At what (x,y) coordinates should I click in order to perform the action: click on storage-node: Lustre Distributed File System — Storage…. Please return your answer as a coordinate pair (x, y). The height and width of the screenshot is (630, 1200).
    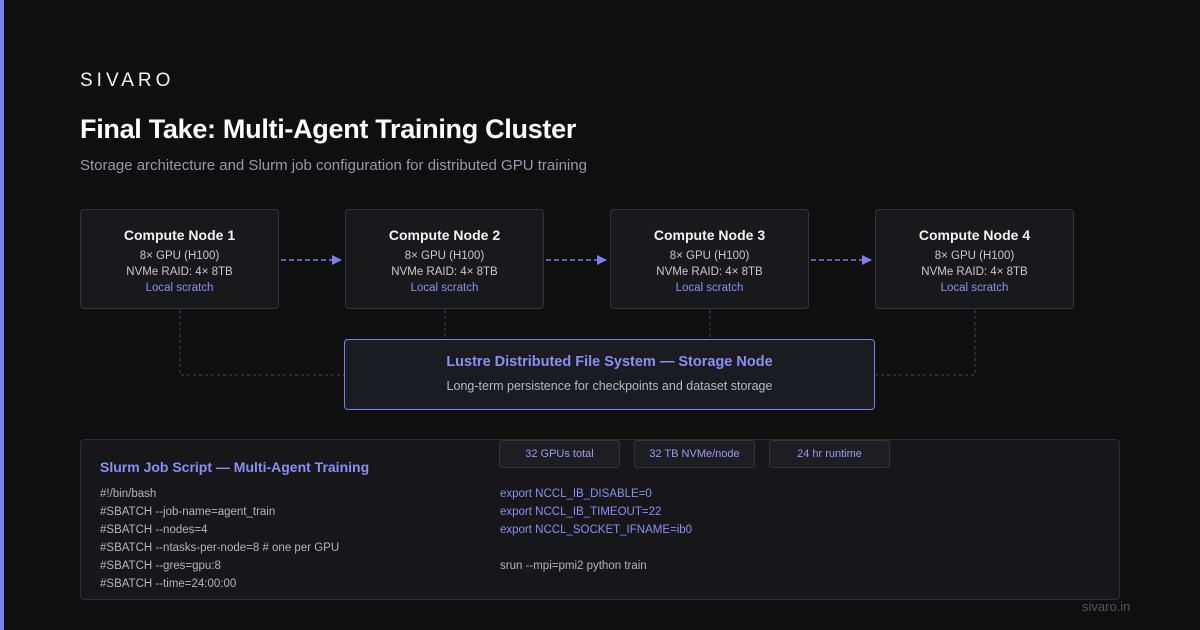
    Looking at the image, I should click on (609, 374).